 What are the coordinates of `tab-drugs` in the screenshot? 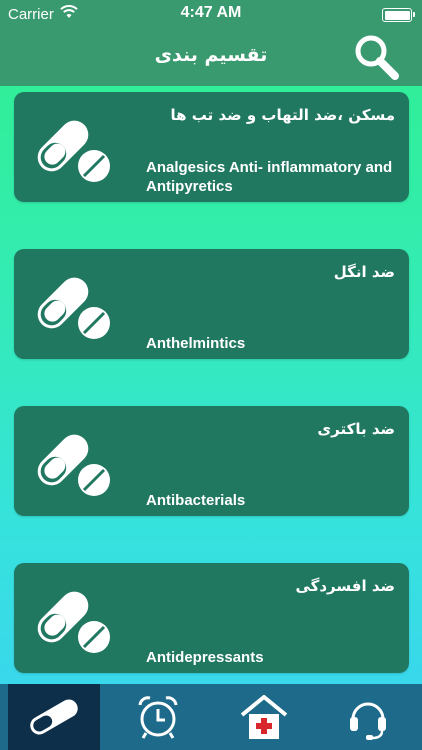 It's located at (54, 717).